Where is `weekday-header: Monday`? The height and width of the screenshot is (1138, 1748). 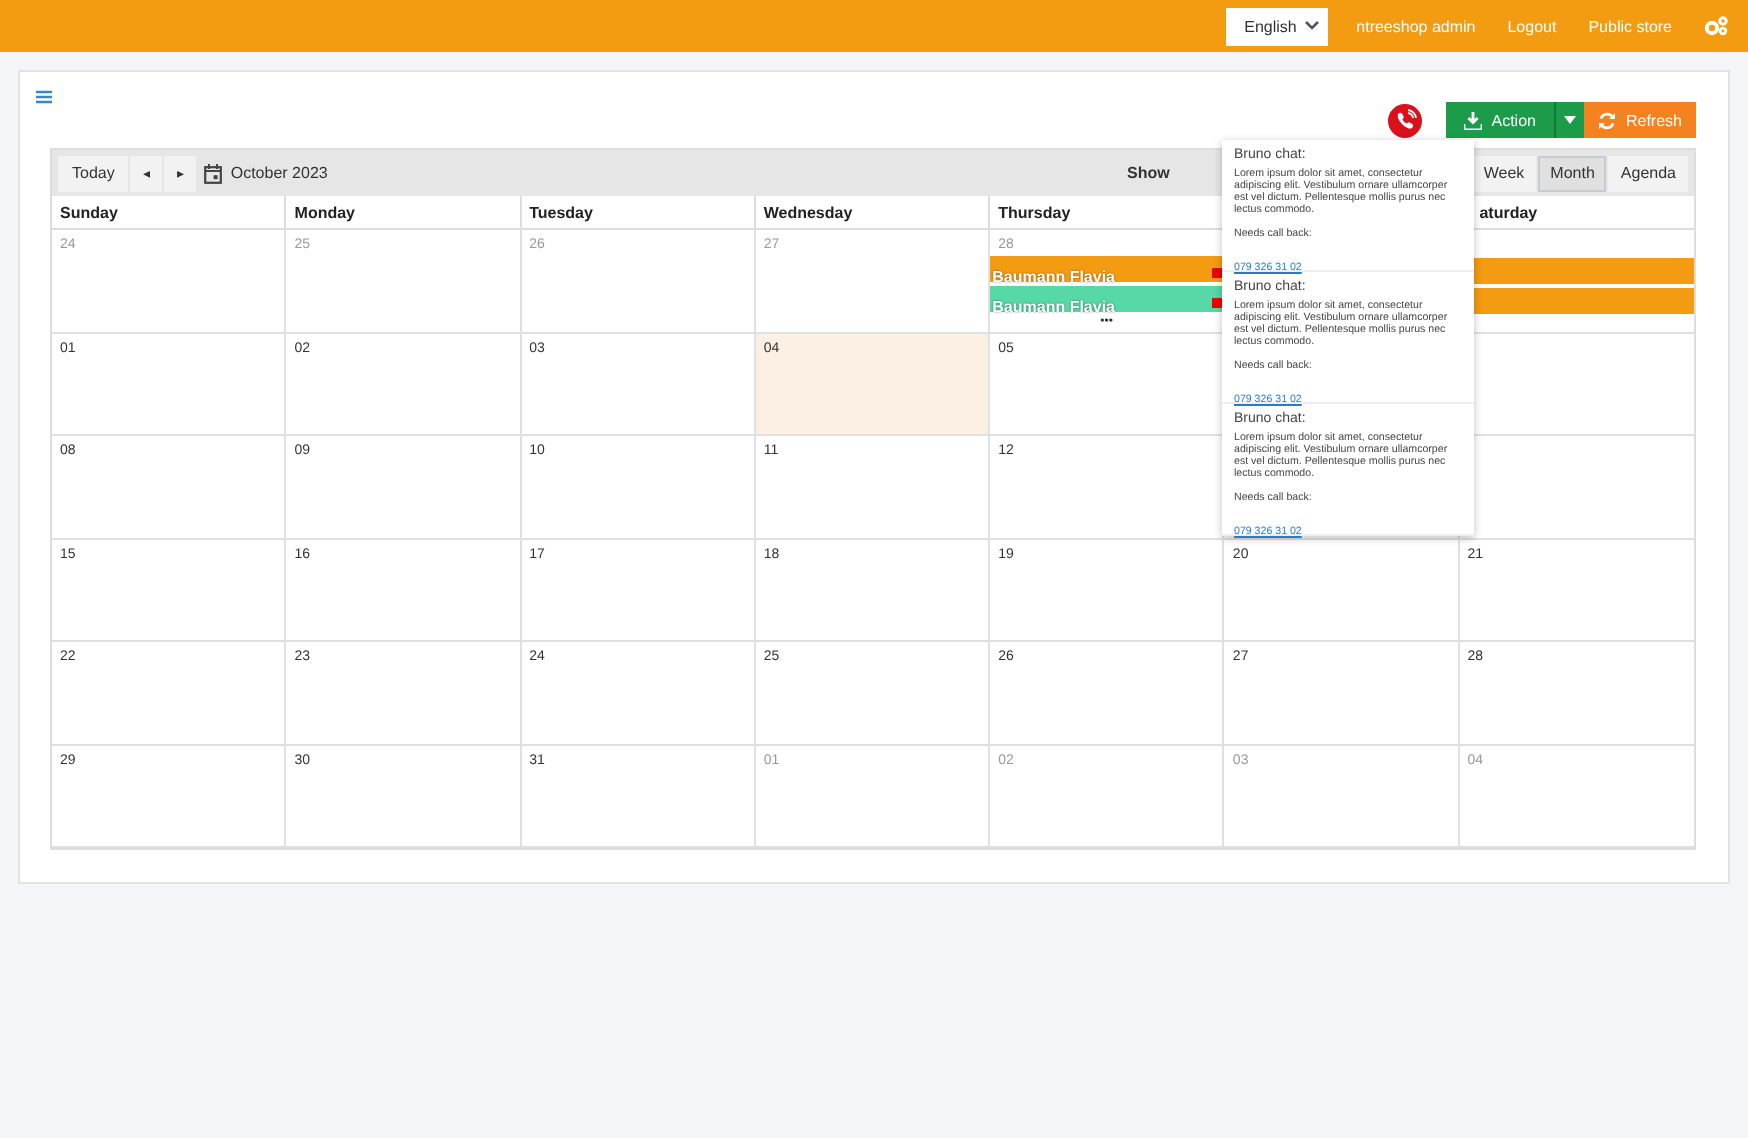 weekday-header: Monday is located at coordinates (404, 213).